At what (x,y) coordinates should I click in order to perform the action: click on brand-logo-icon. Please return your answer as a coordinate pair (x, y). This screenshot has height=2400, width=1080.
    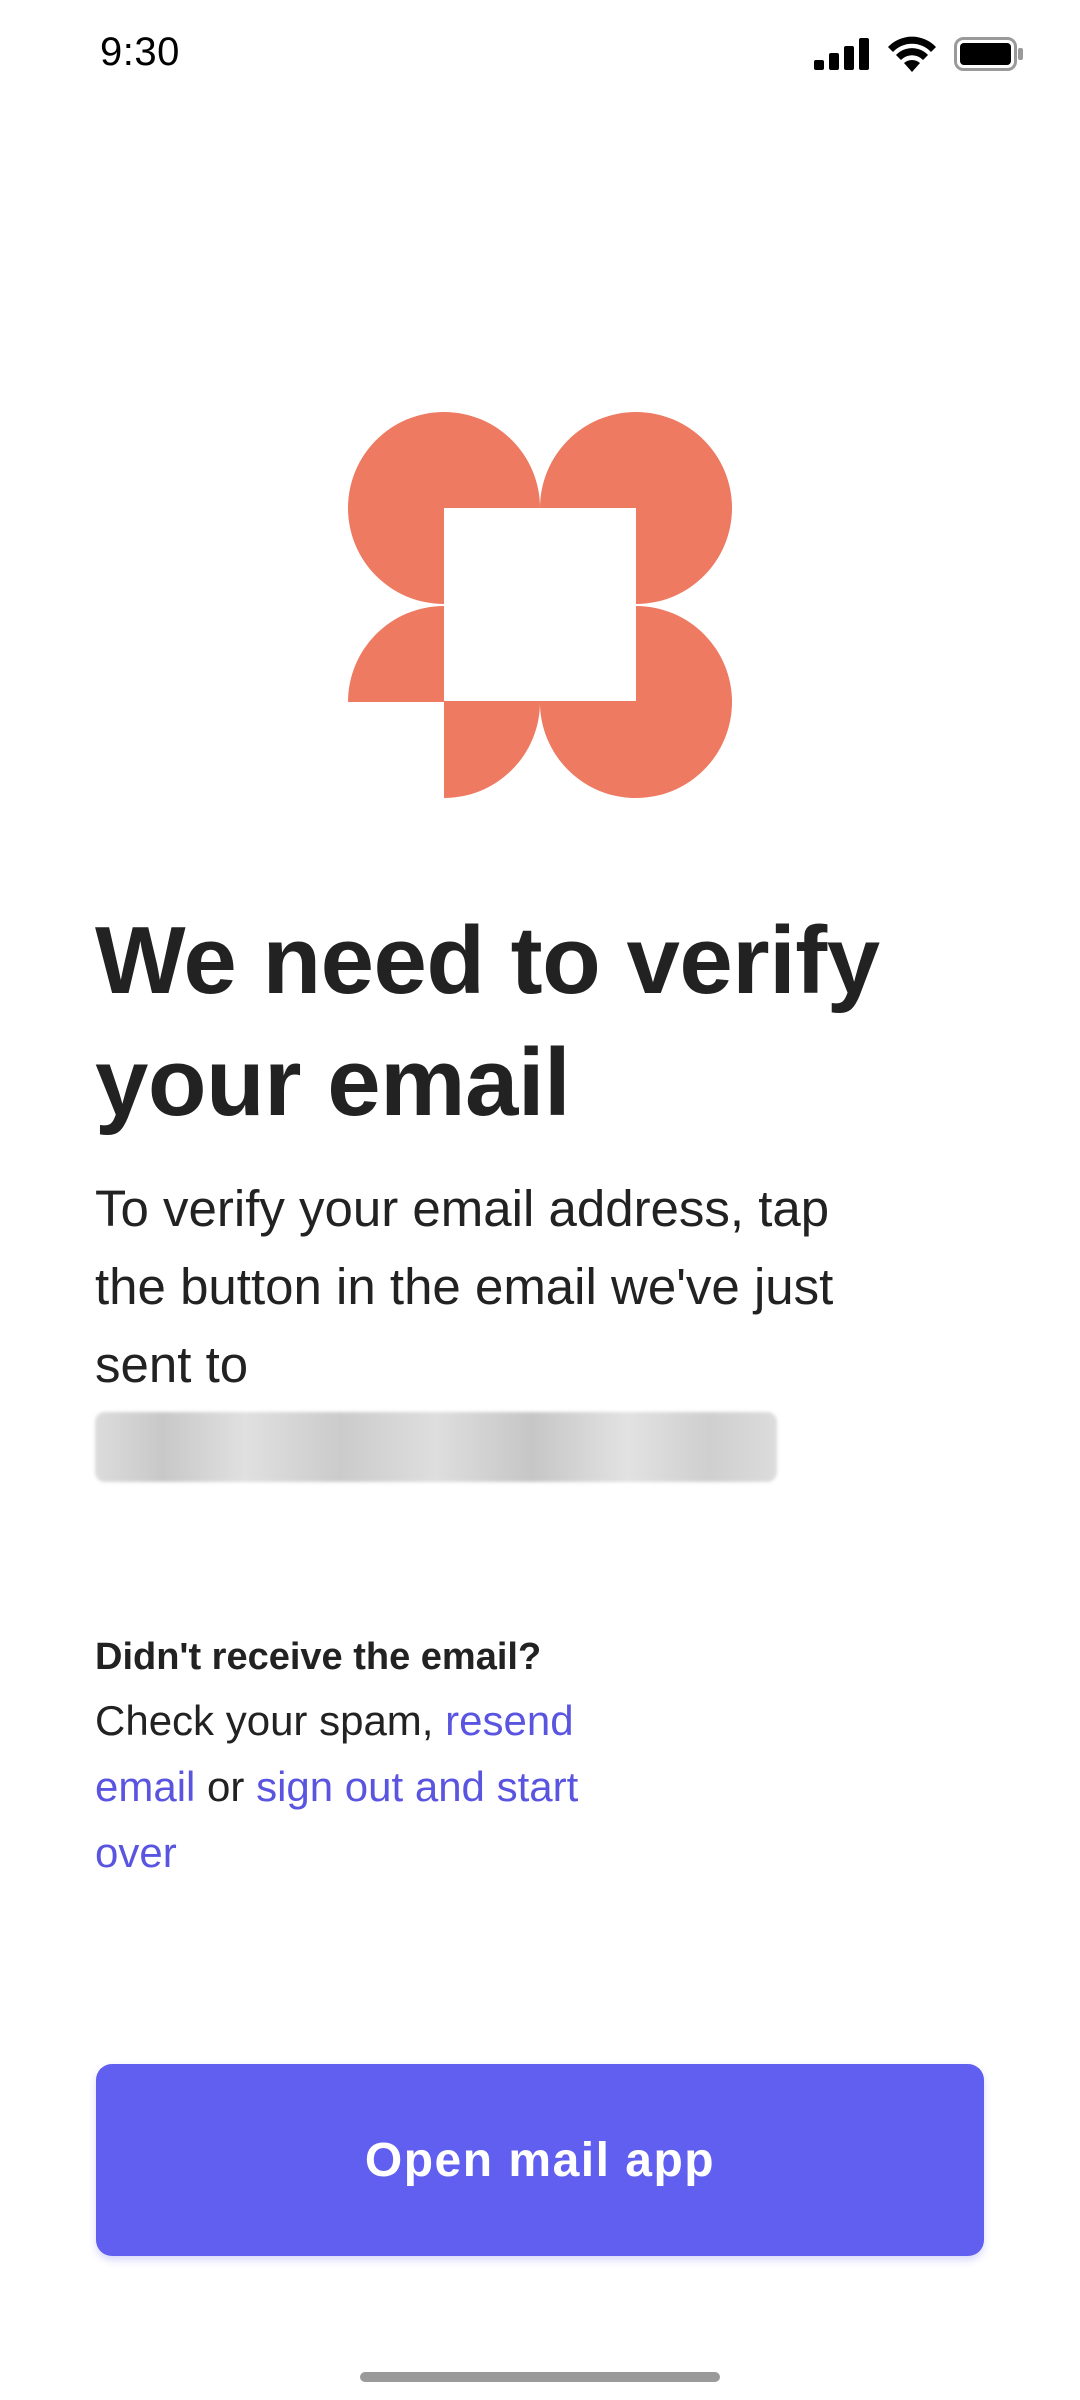
    Looking at the image, I should click on (540, 605).